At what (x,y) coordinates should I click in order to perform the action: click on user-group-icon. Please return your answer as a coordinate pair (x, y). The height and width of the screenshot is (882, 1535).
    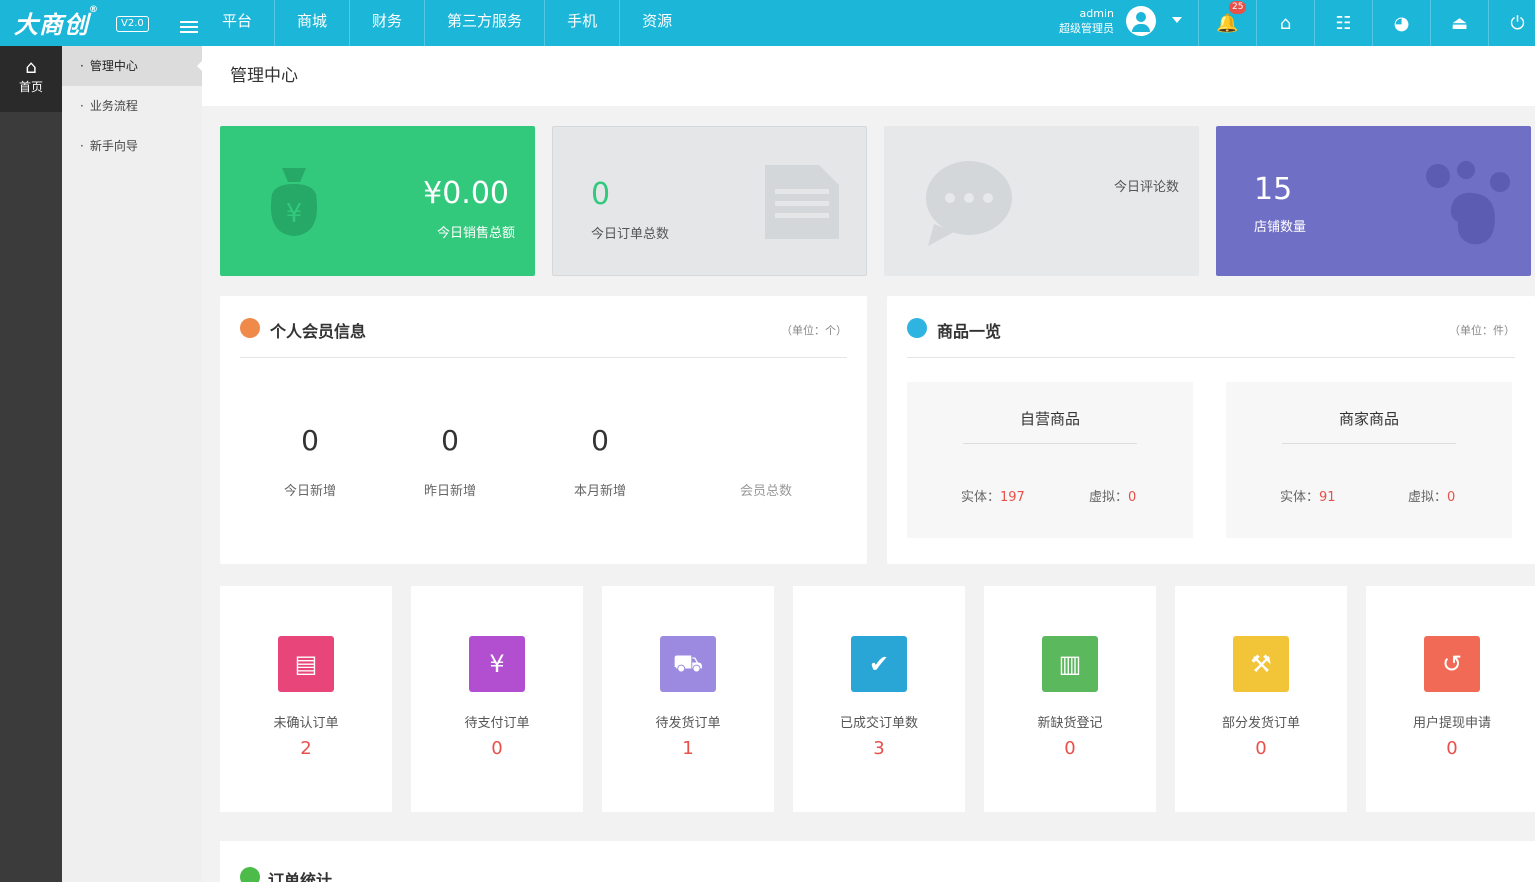
    Looking at the image, I should click on (250, 328).